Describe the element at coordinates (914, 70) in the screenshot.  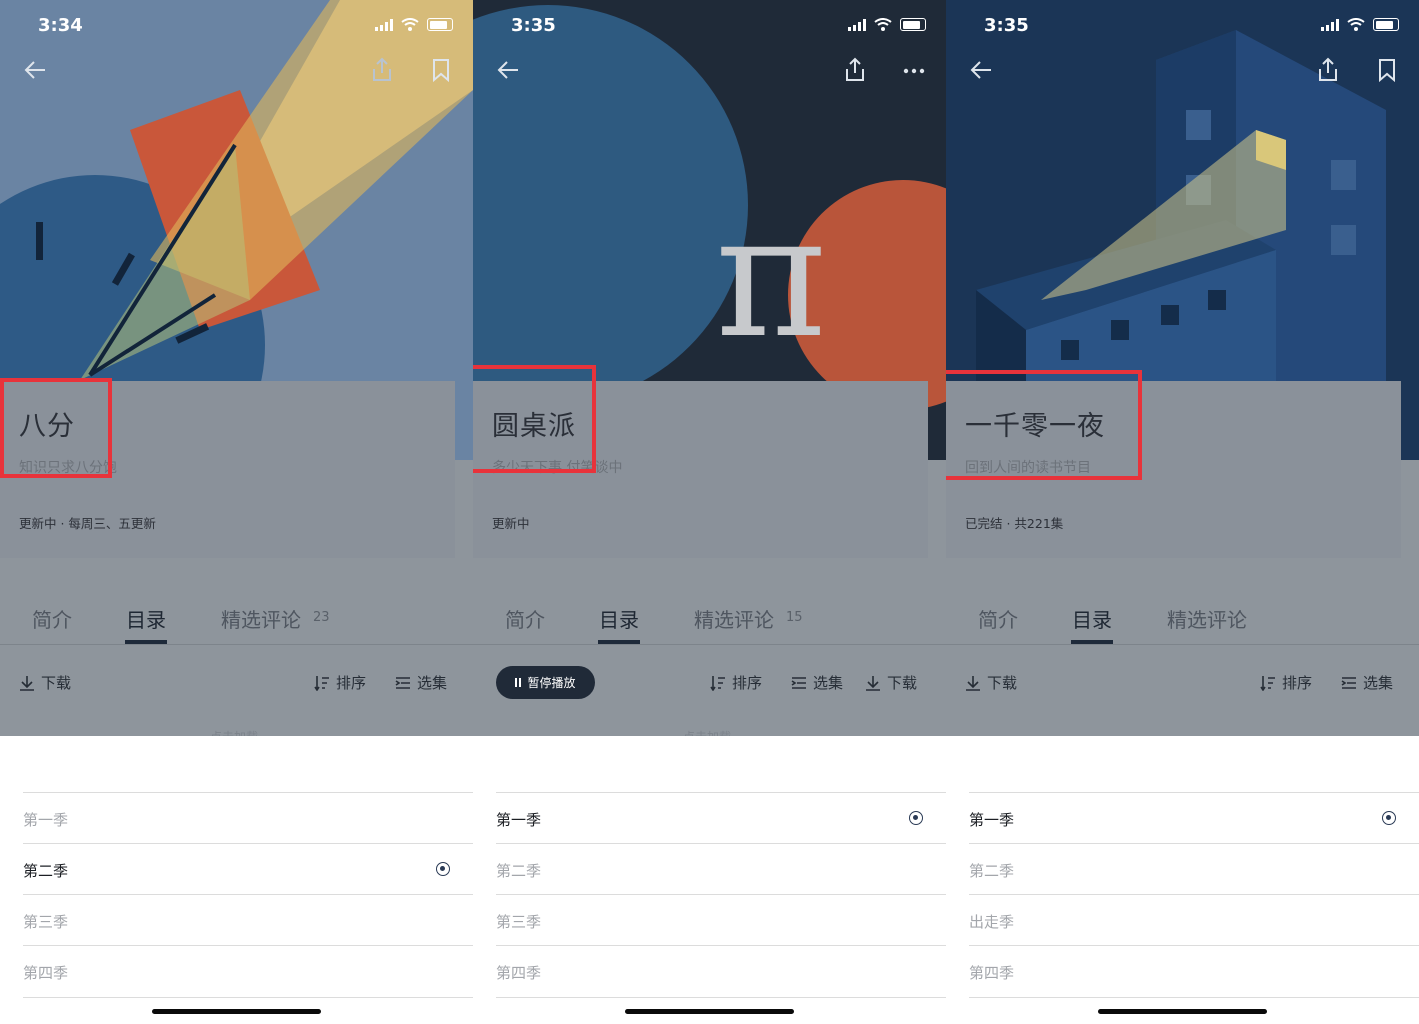
I see `more-icon` at that location.